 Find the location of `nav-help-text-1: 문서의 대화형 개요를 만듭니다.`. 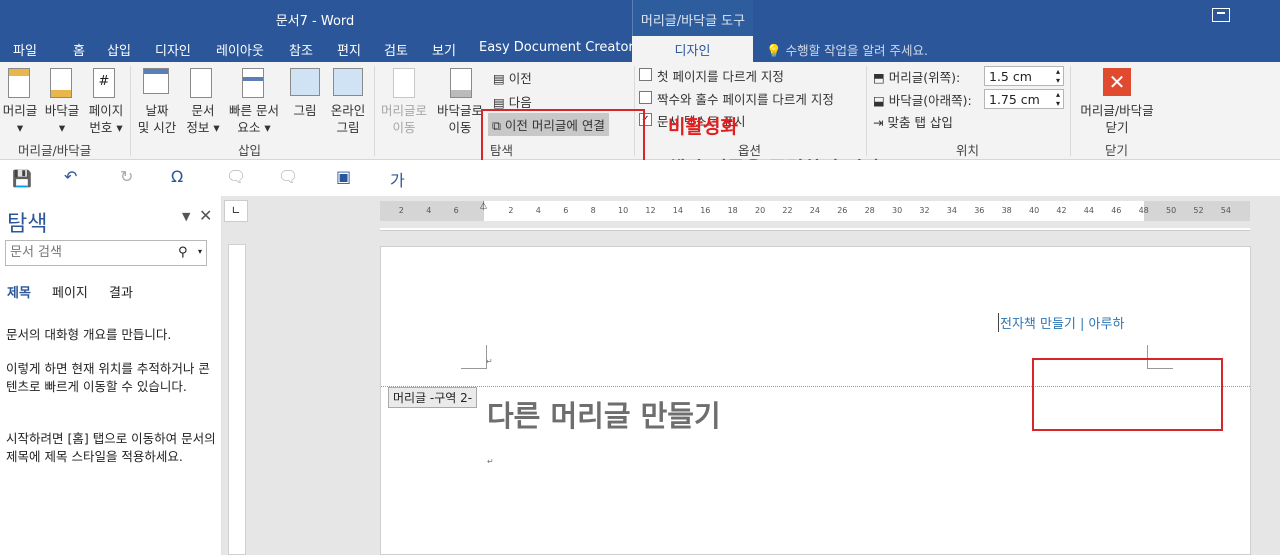

nav-help-text-1: 문서의 대화형 개요를 만듭니다. is located at coordinates (89, 334).